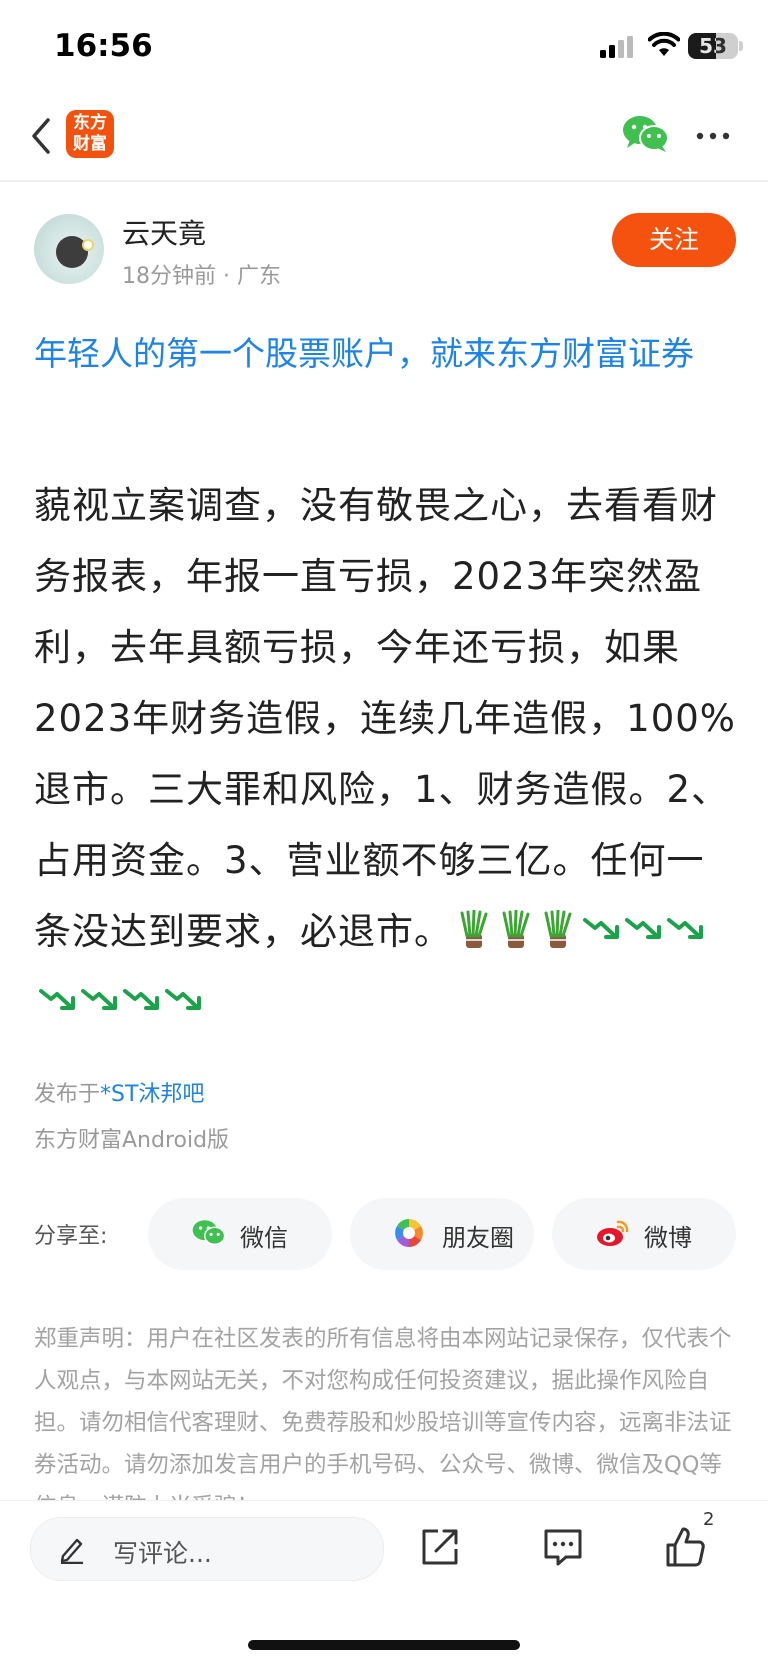 This screenshot has width=768, height=1664. What do you see at coordinates (709, 1519) in the screenshot?
I see `like-count: 2` at bounding box center [709, 1519].